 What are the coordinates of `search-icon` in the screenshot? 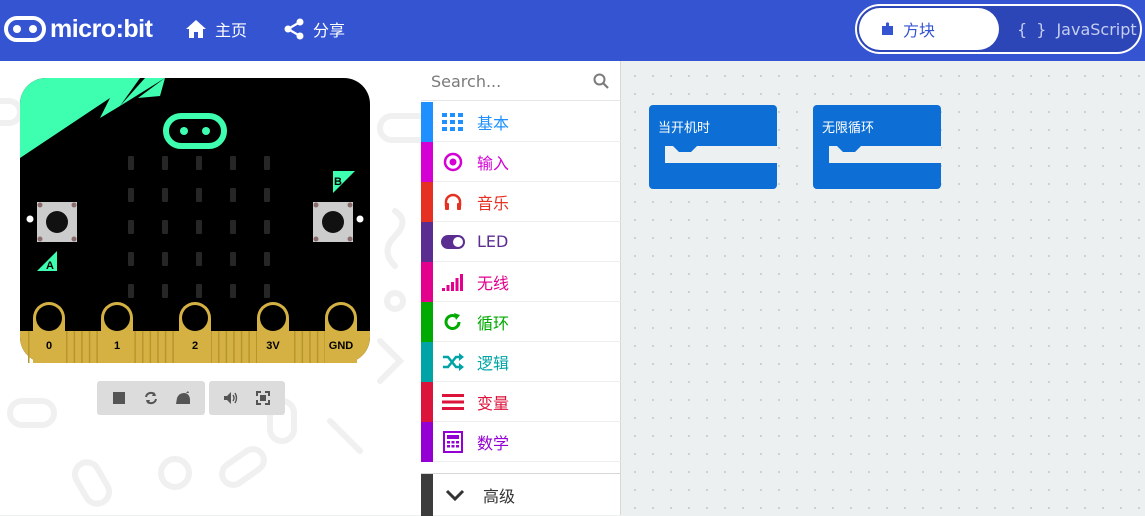 It's located at (601, 81).